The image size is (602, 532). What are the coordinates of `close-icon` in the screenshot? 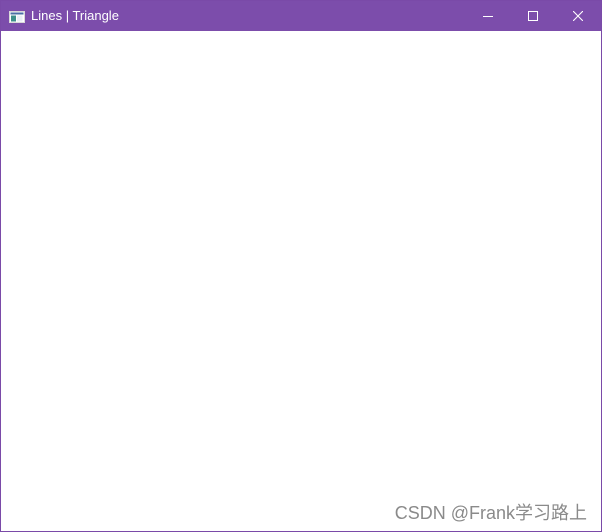 It's located at (578, 16).